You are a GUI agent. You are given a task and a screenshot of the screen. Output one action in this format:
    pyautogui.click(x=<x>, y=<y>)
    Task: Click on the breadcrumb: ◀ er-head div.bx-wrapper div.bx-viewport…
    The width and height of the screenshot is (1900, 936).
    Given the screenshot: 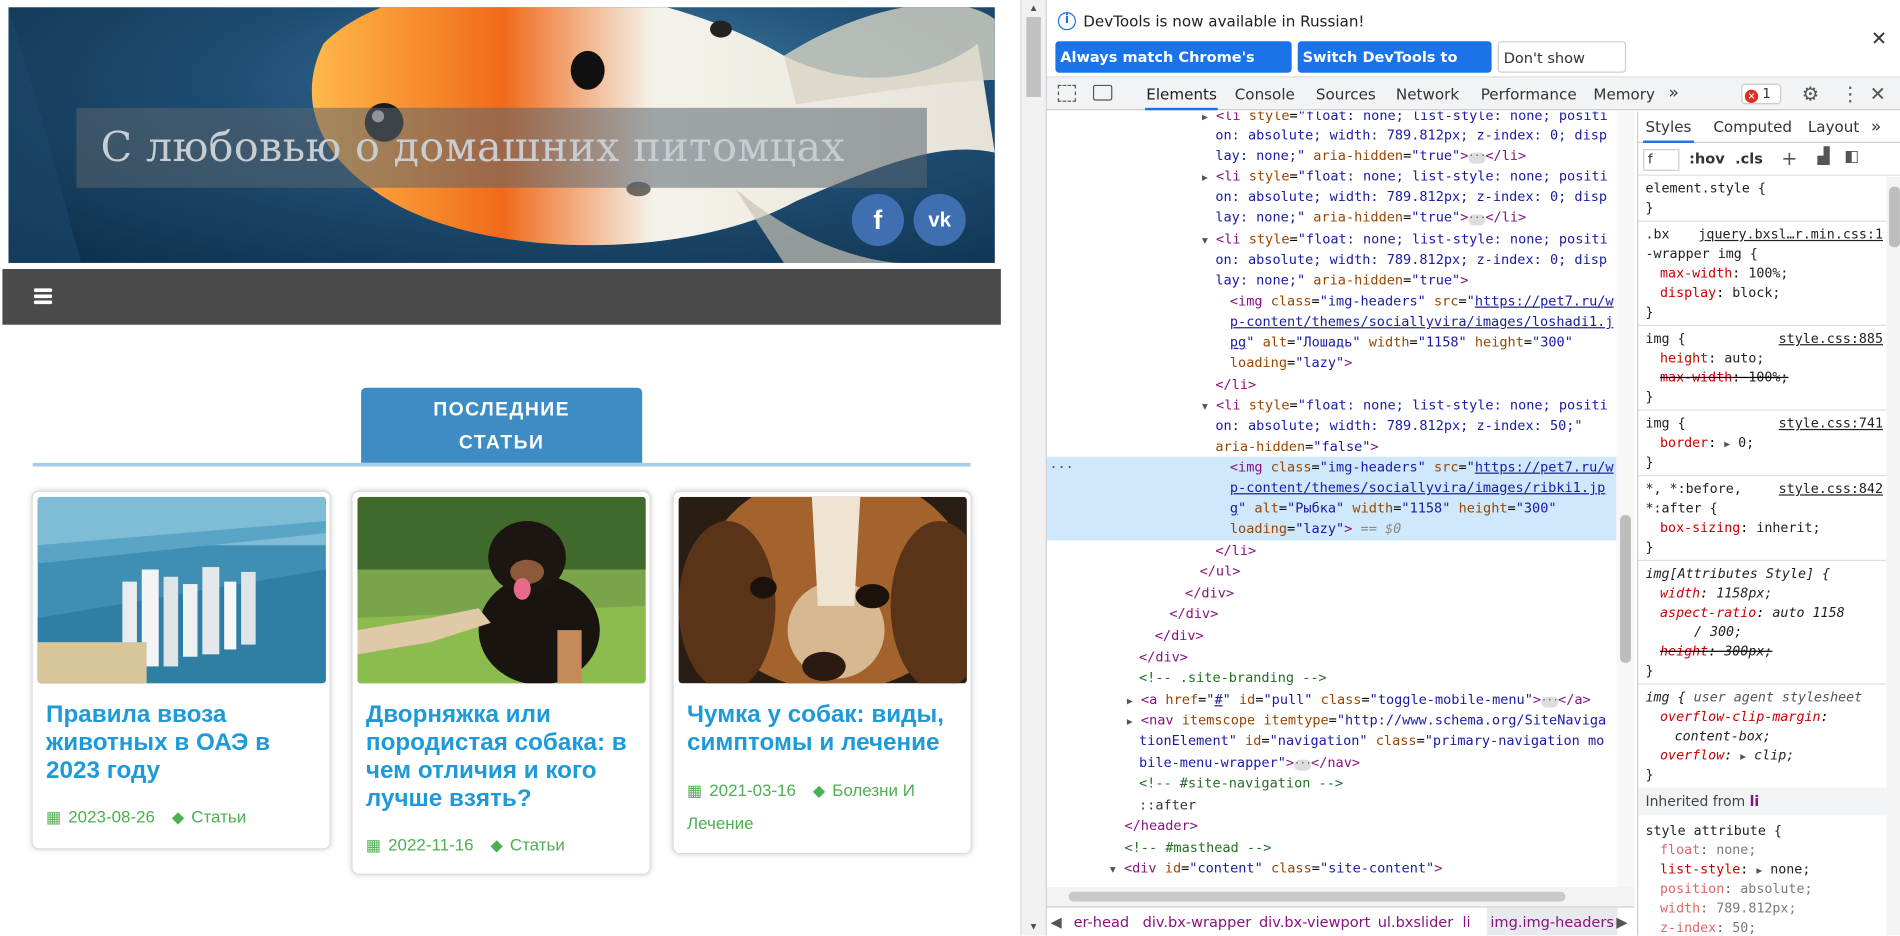 What is the action you would take?
    pyautogui.click(x=1340, y=921)
    